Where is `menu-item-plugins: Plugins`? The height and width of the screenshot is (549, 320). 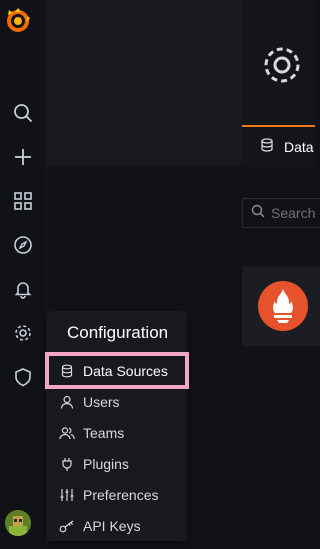
menu-item-plugins: Plugins is located at coordinates (117, 464).